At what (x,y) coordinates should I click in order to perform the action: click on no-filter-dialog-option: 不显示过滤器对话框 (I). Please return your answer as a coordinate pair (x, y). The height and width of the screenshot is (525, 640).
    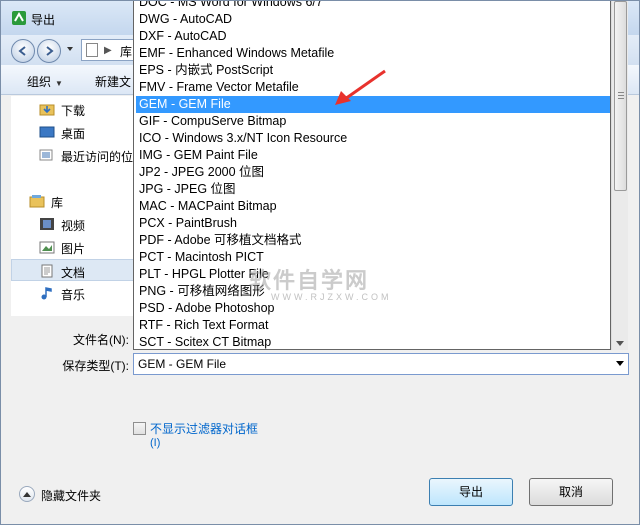
    Looking at the image, I should click on (233, 436).